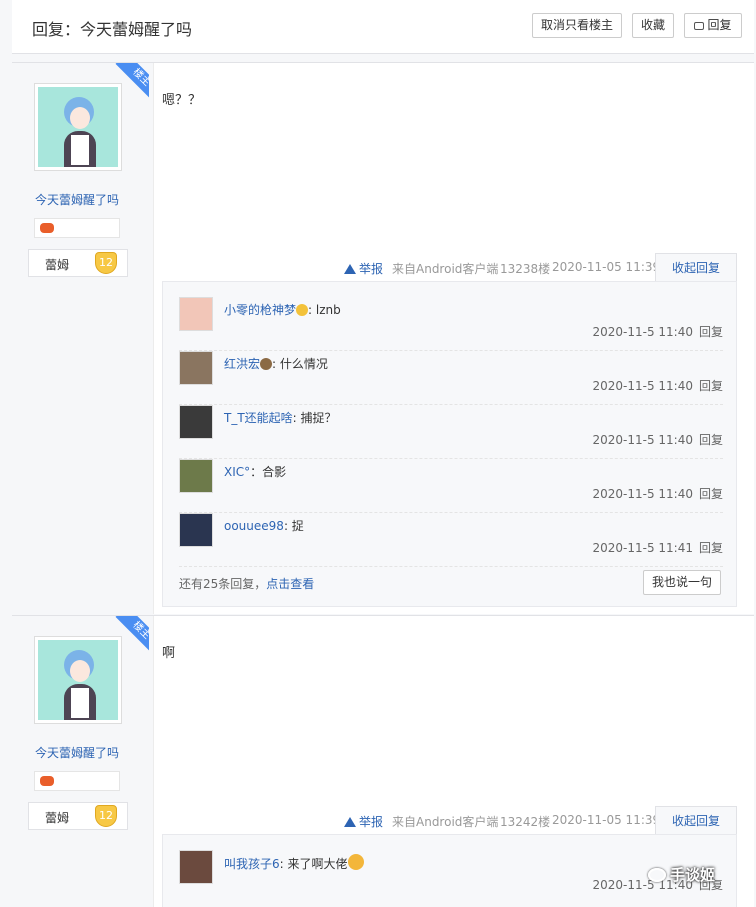 The width and height of the screenshot is (756, 907). What do you see at coordinates (293, 526) in the screenshot?
I see `reply-text: : 捉` at bounding box center [293, 526].